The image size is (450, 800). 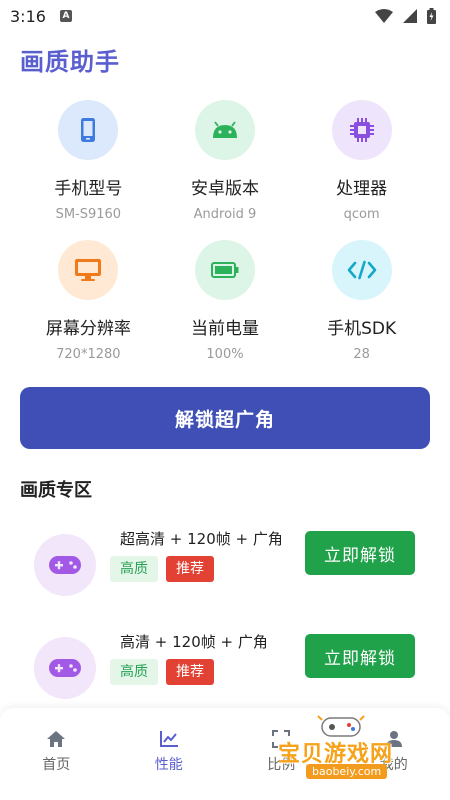 What do you see at coordinates (225, 16) in the screenshot?
I see `status-bar: 3:16 A` at bounding box center [225, 16].